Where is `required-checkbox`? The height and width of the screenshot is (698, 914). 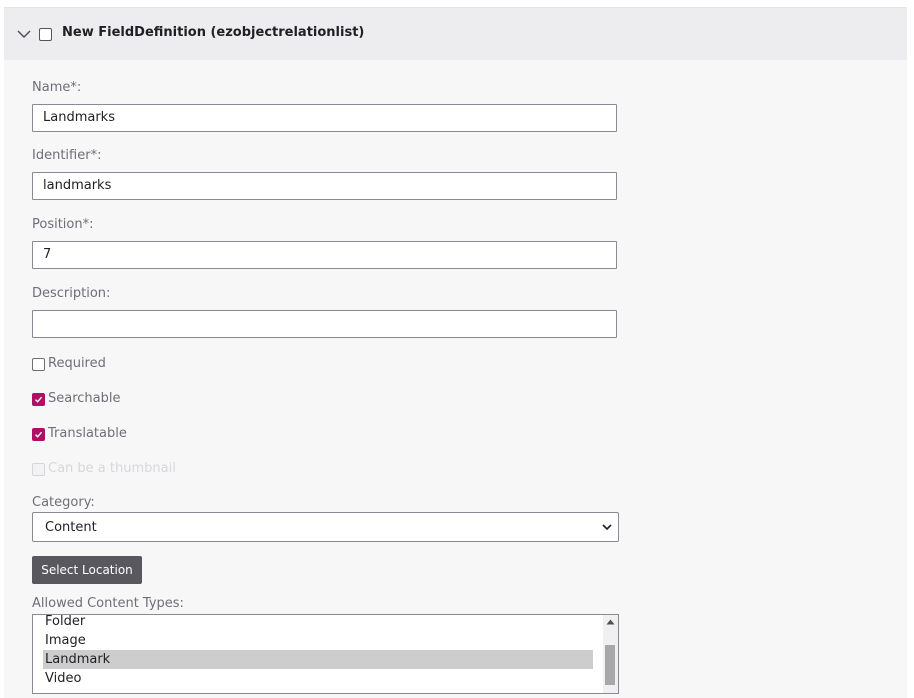 required-checkbox is located at coordinates (38, 364).